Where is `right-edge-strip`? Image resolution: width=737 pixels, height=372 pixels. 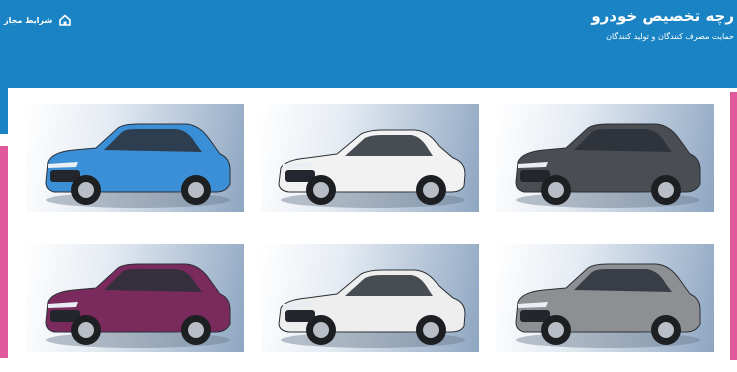 right-edge-strip is located at coordinates (733, 226).